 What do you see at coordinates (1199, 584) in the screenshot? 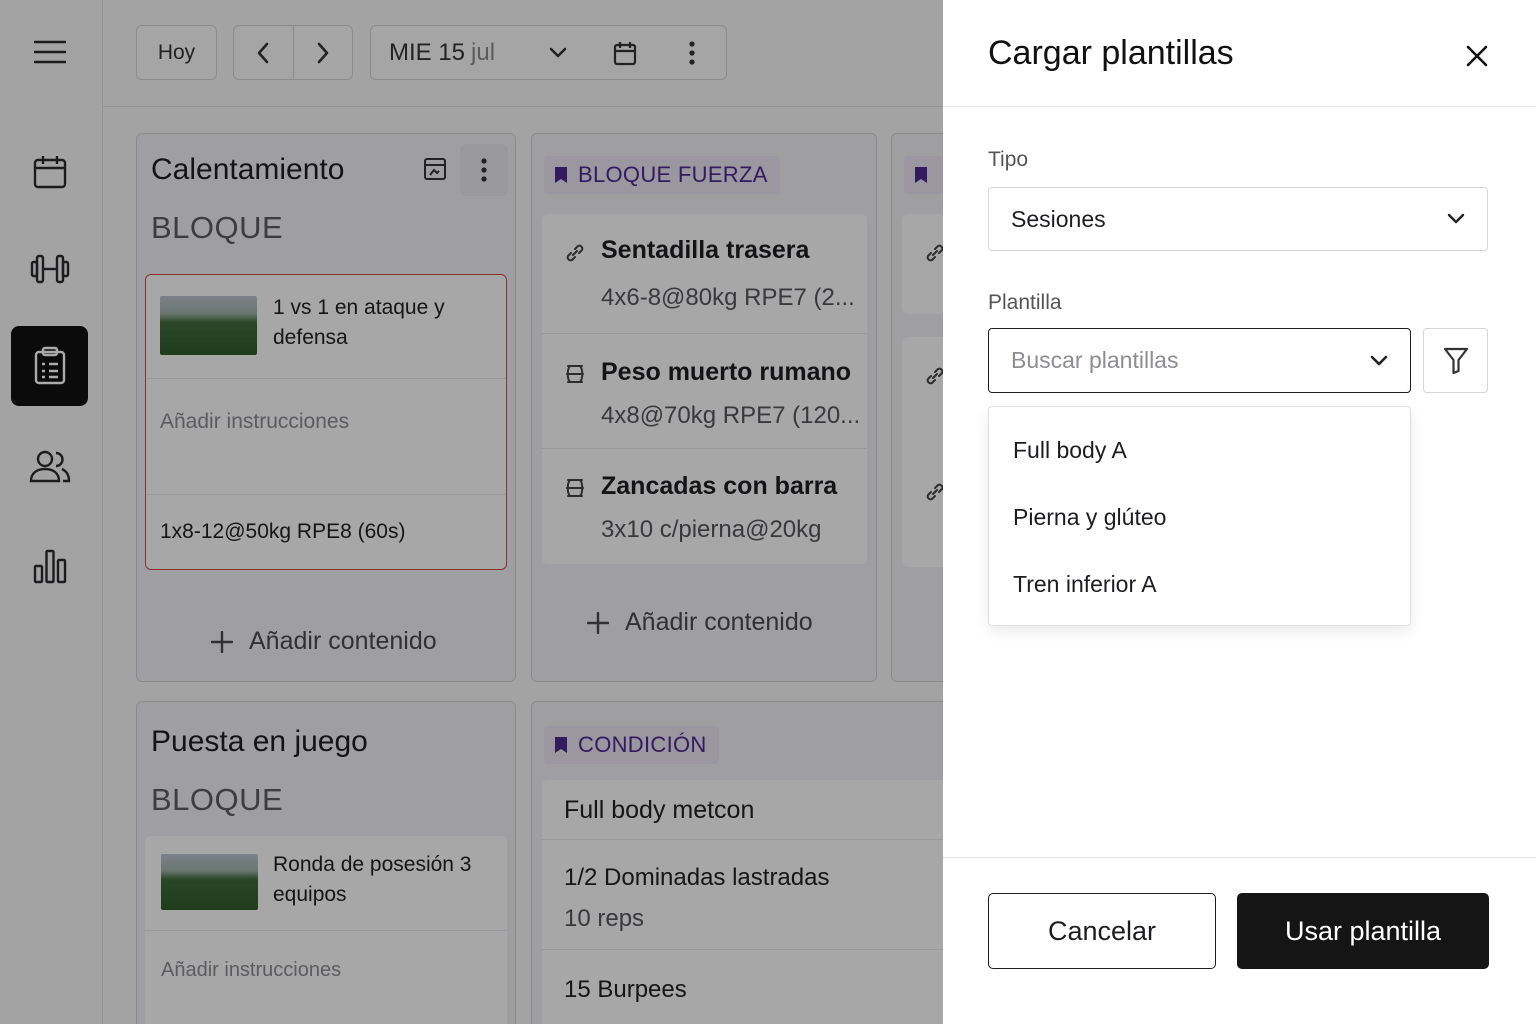
I see `template-option: Tren inferior A` at bounding box center [1199, 584].